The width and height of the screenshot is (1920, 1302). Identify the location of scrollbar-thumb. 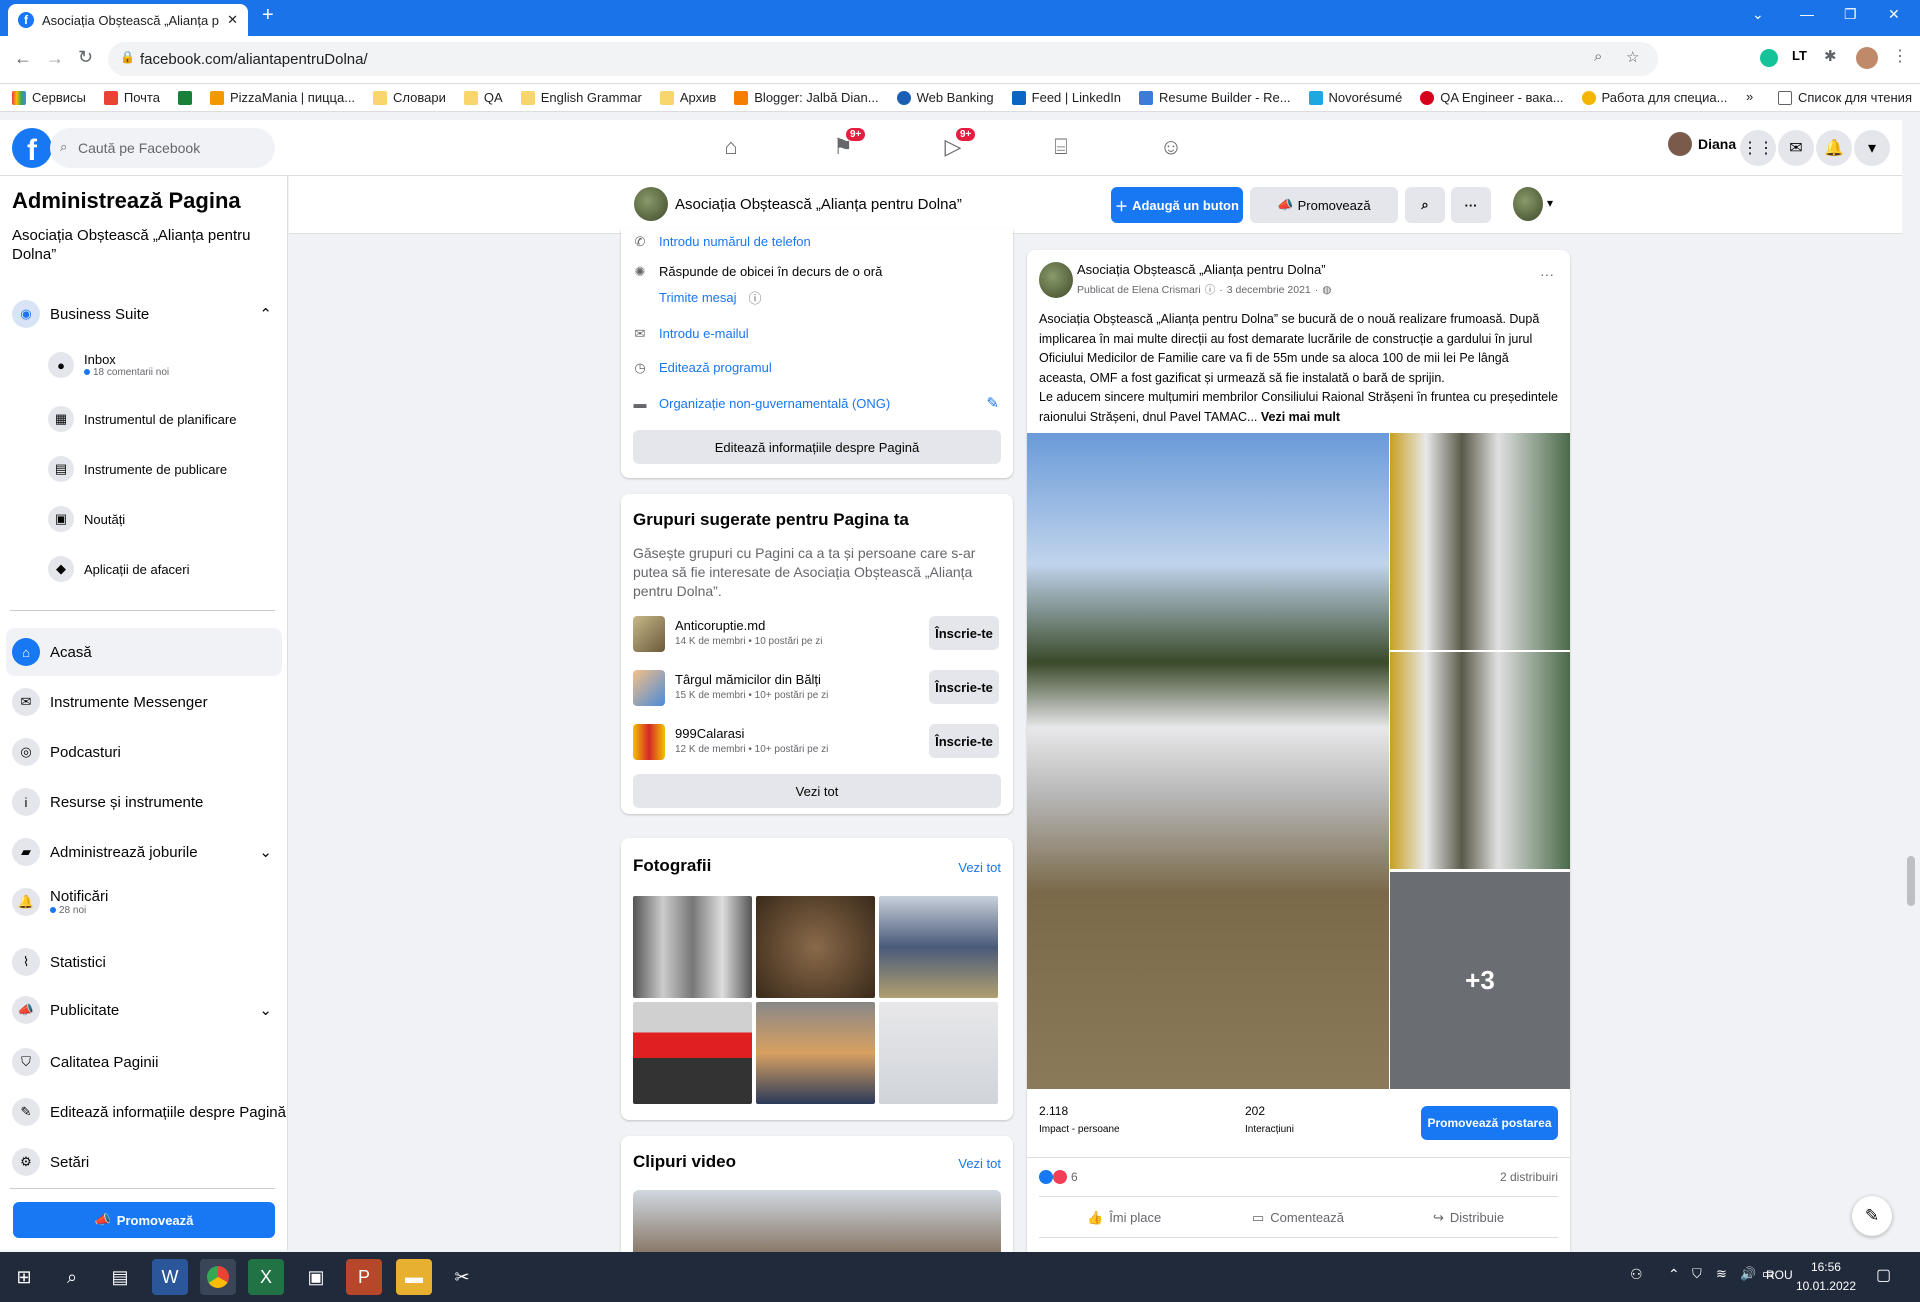
(1911, 881).